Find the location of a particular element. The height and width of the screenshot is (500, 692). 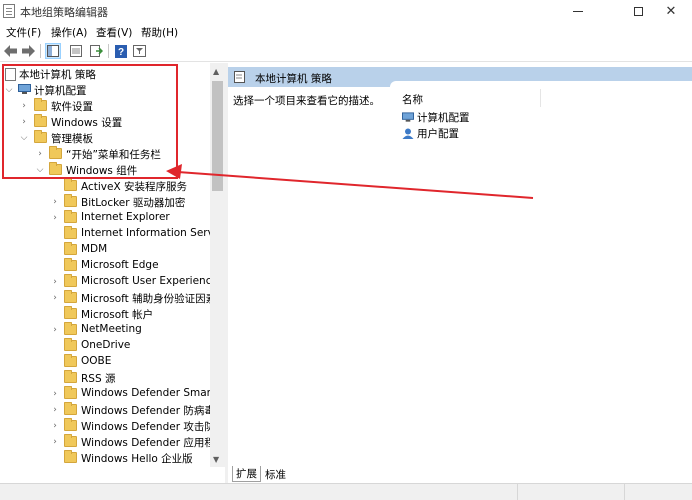

export-list-icon is located at coordinates (96, 51).